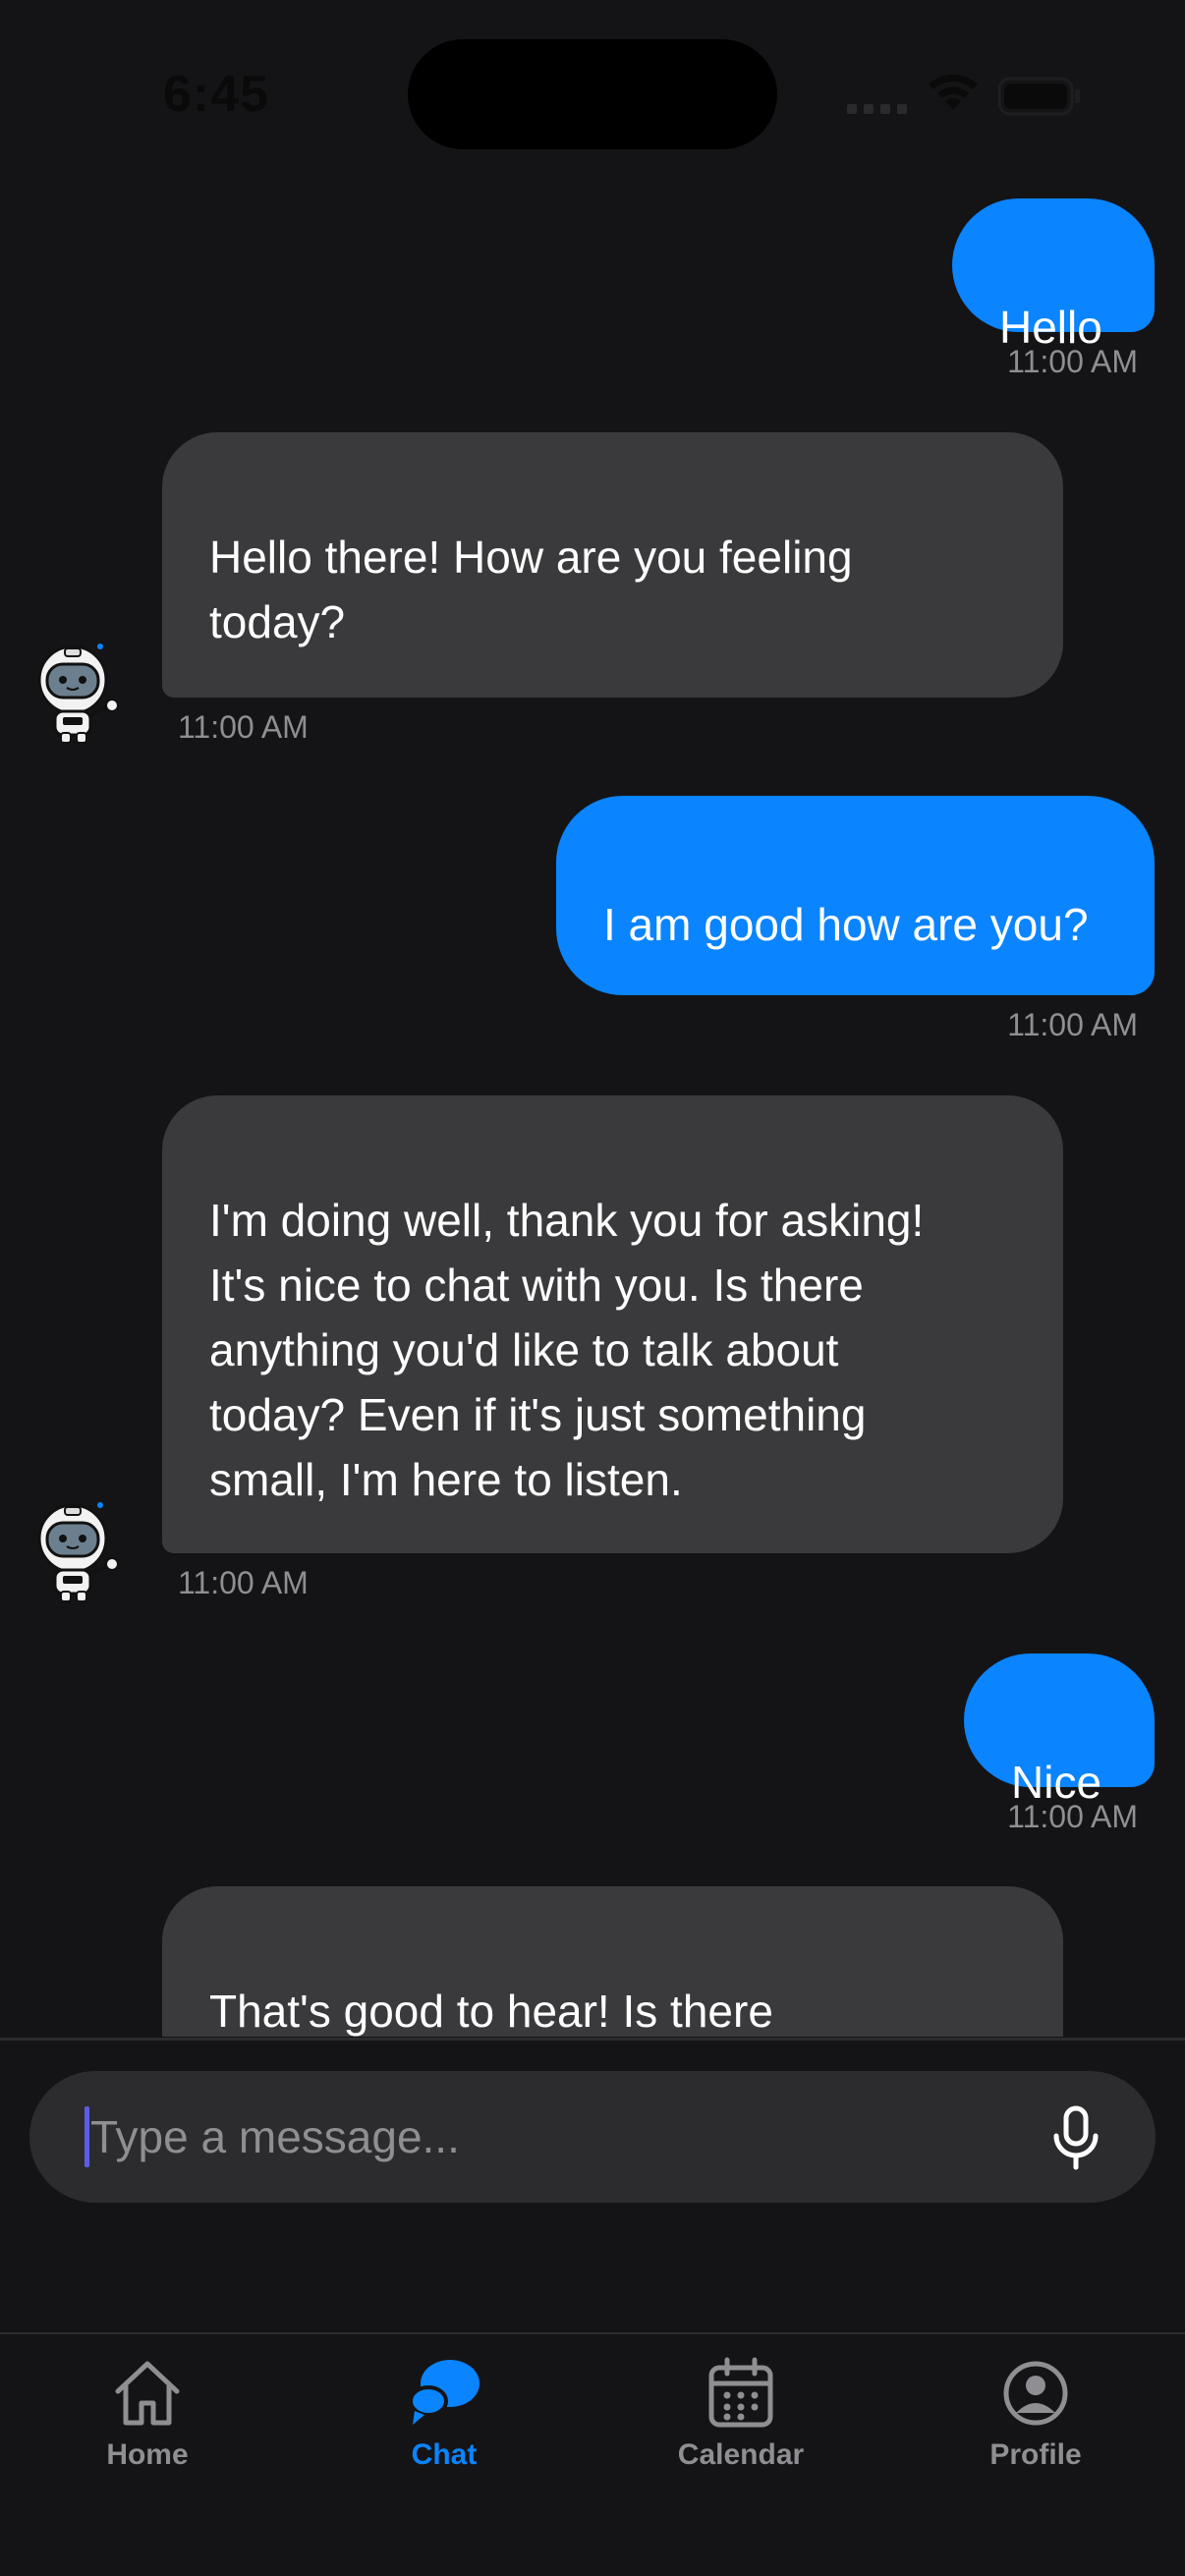  I want to click on message-input, so click(532, 2137).